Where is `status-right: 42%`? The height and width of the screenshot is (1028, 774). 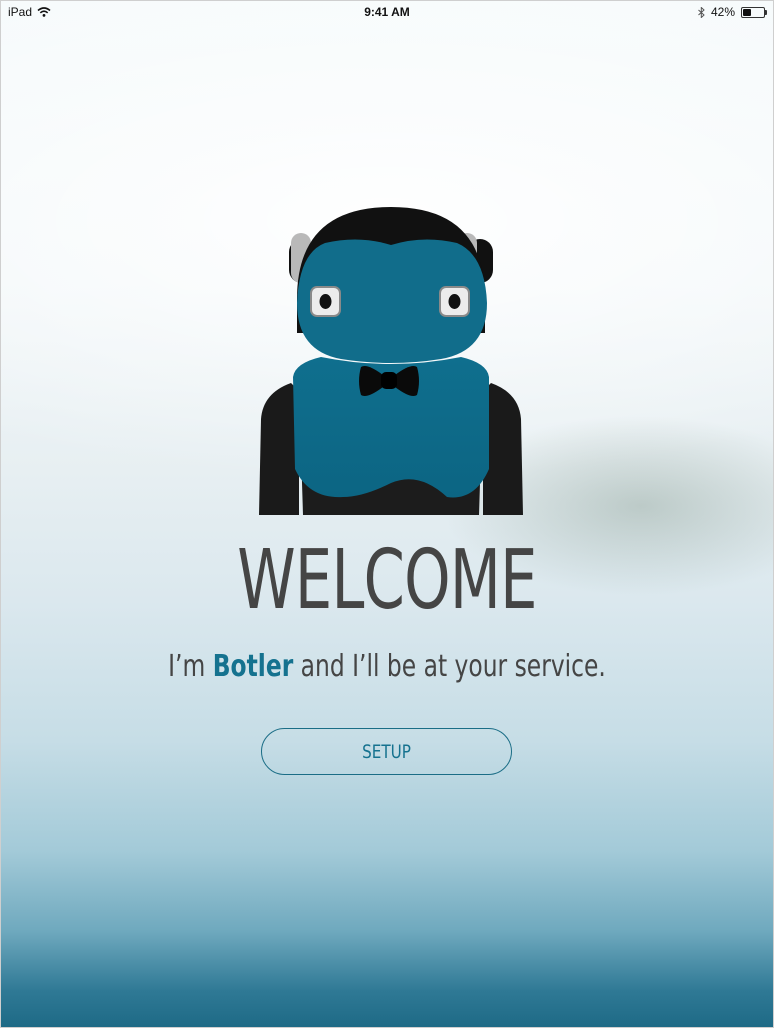 status-right: 42% is located at coordinates (729, 12).